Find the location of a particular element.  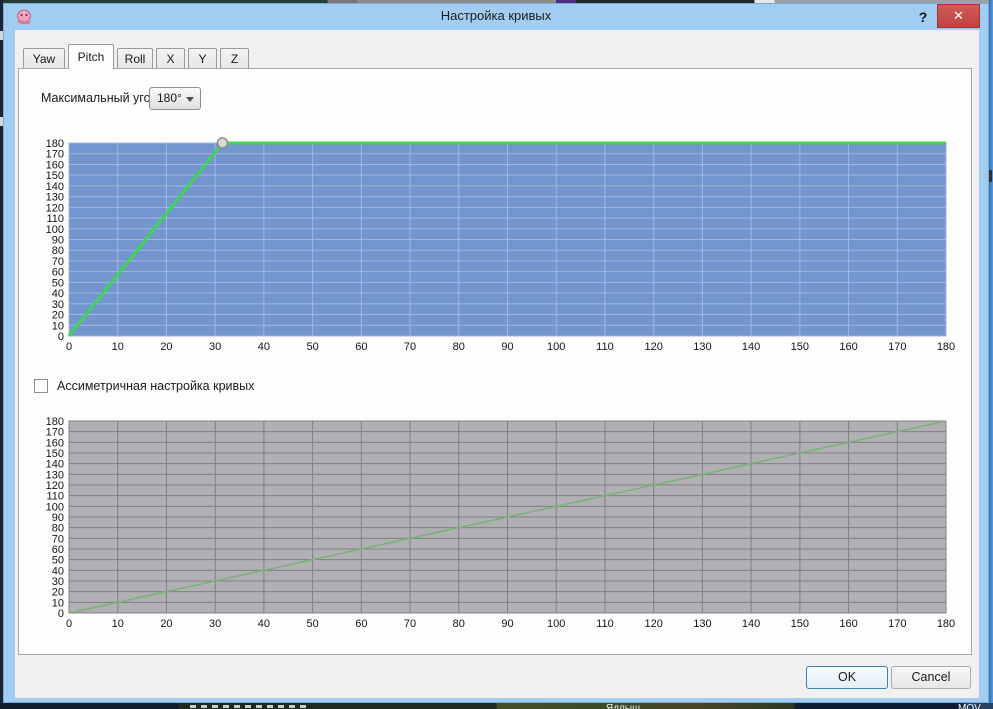

max-angle-label: Максимальный угол is located at coordinates (99, 98).